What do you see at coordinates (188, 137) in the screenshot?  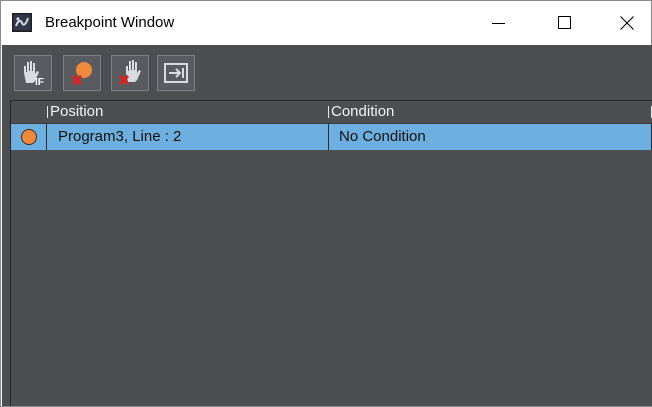 I see `position-cell: Program3, Line : 2` at bounding box center [188, 137].